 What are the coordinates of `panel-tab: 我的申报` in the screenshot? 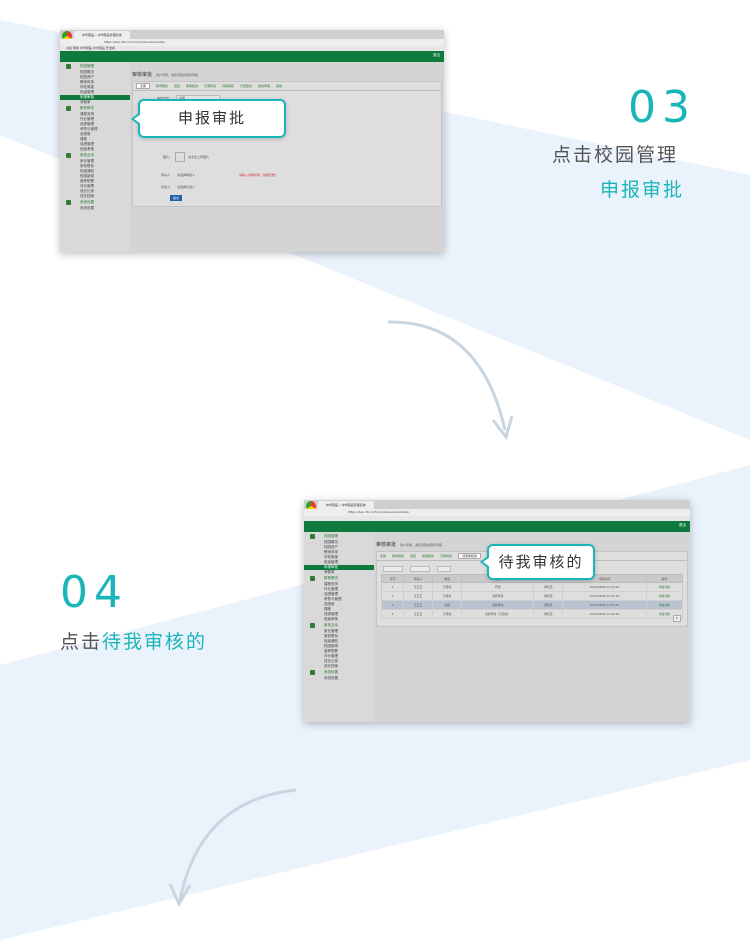 It's located at (264, 86).